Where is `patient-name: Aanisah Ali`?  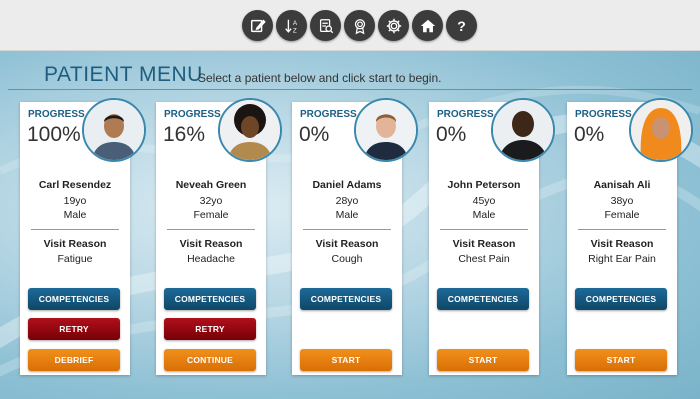 patient-name: Aanisah Ali is located at coordinates (622, 185).